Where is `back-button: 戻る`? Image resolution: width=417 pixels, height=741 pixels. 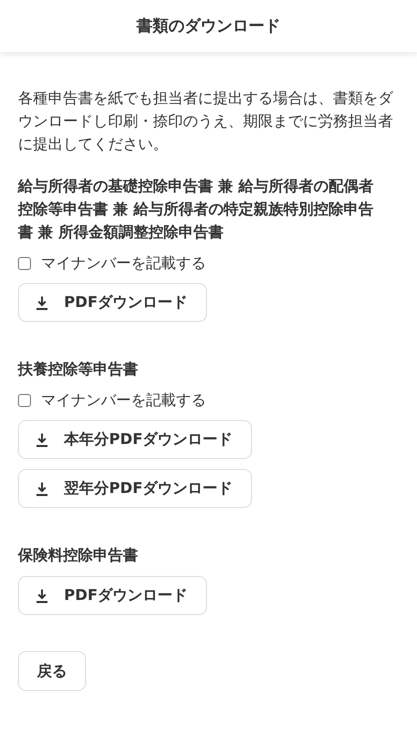
back-button: 戻る is located at coordinates (52, 671).